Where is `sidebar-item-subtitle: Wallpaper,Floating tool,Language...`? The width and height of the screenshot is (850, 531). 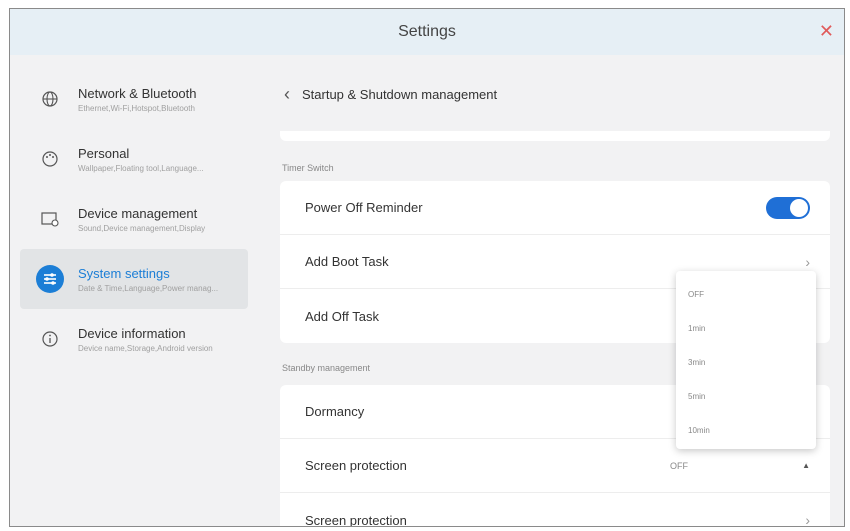 sidebar-item-subtitle: Wallpaper,Floating tool,Language... is located at coordinates (141, 168).